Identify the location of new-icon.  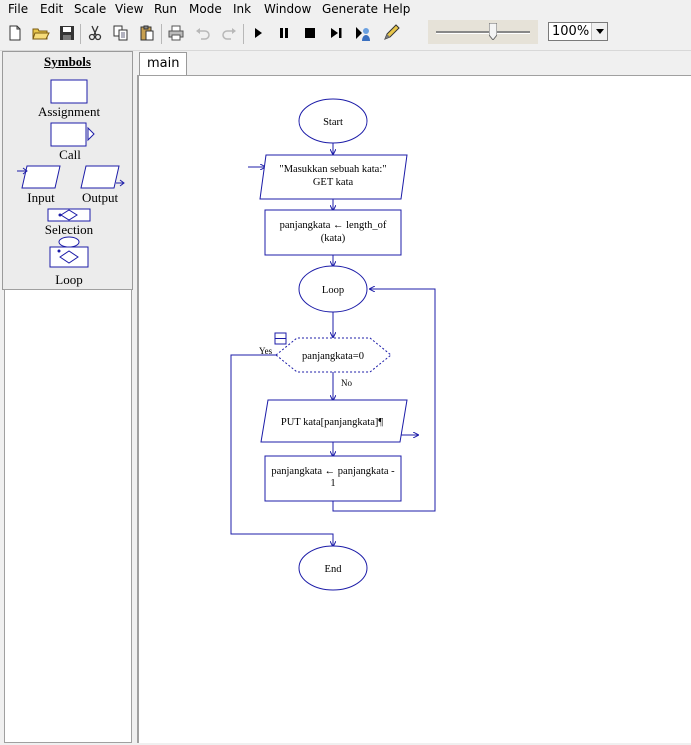
(15, 33).